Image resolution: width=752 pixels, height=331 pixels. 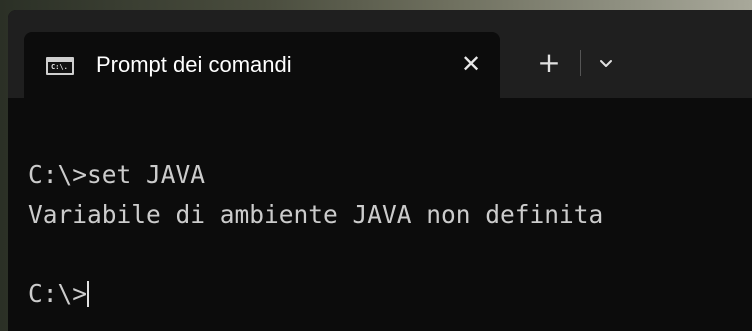 I want to click on chevron-down-icon, so click(x=606, y=64).